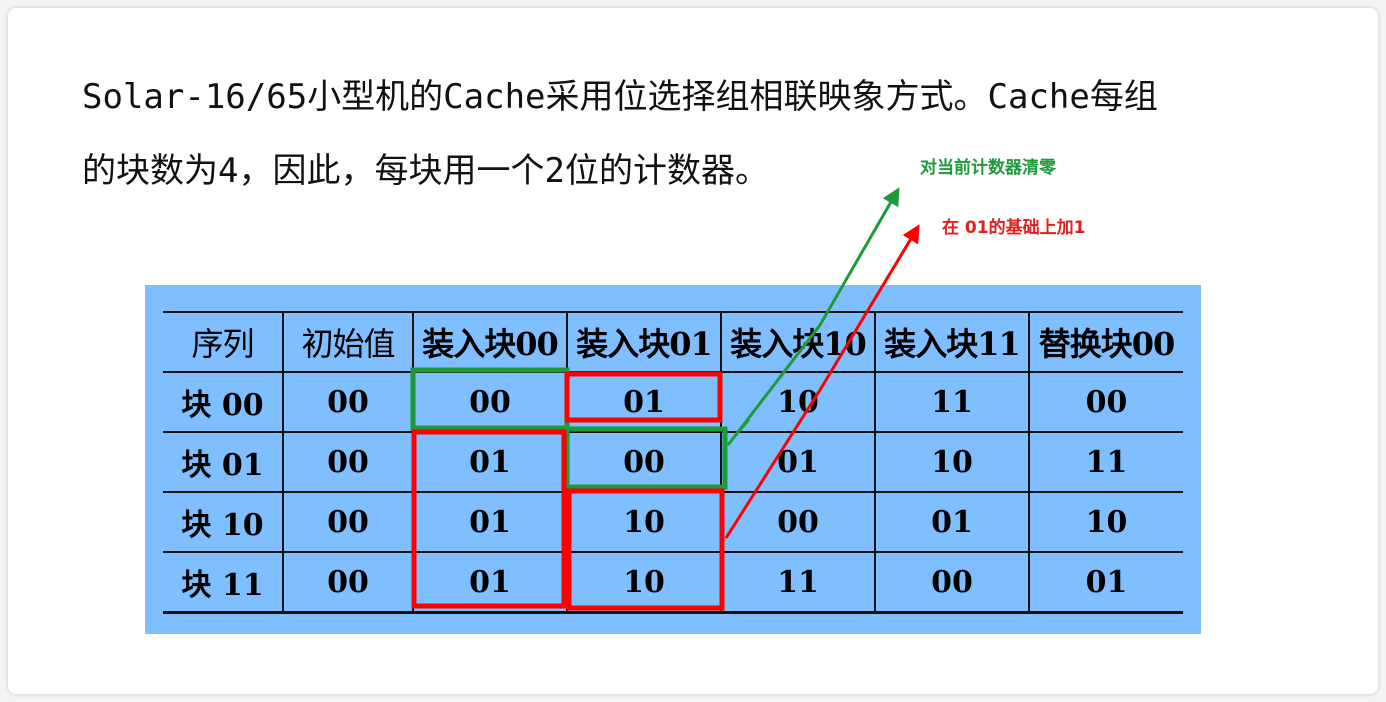 The width and height of the screenshot is (1386, 702). I want to click on green-arrow-thin, so click(739, 432).